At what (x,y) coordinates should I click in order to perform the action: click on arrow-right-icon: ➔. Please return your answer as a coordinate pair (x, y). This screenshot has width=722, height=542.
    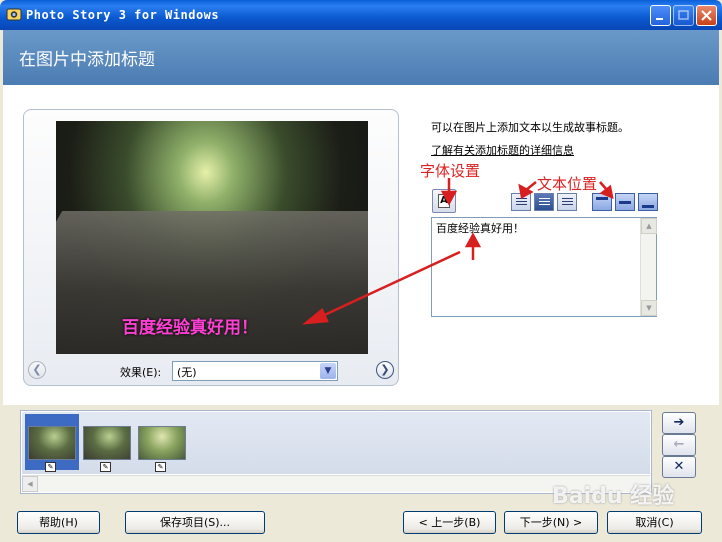
    Looking at the image, I should click on (679, 422).